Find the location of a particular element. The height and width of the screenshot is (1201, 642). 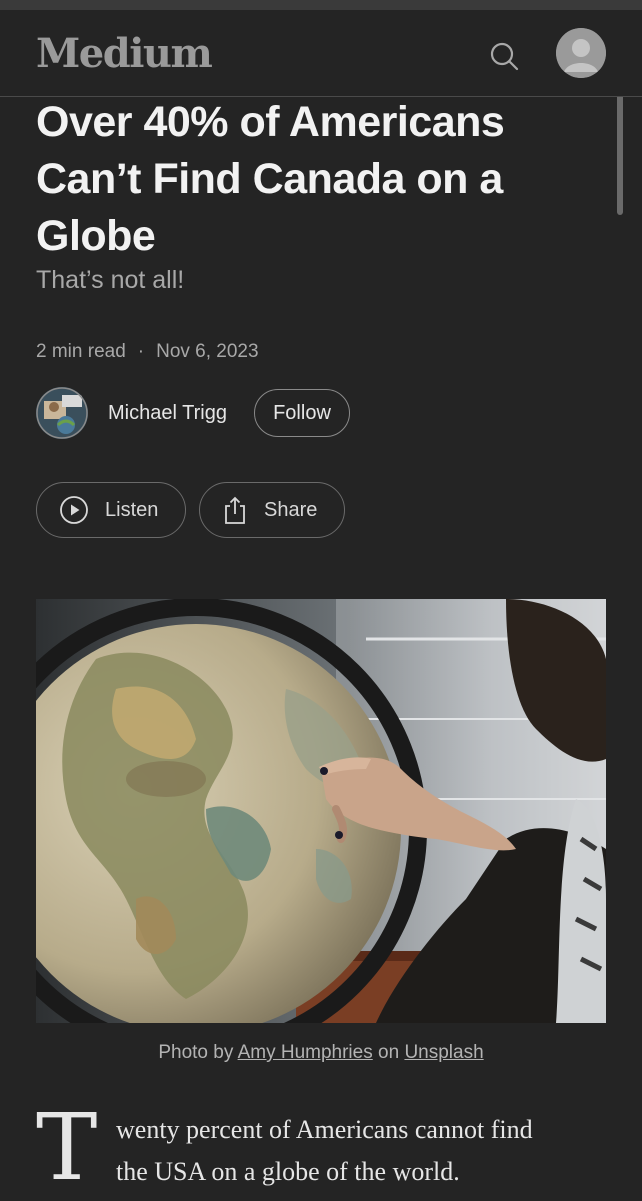

photographer-link: Amy Humphries is located at coordinates (305, 1052).